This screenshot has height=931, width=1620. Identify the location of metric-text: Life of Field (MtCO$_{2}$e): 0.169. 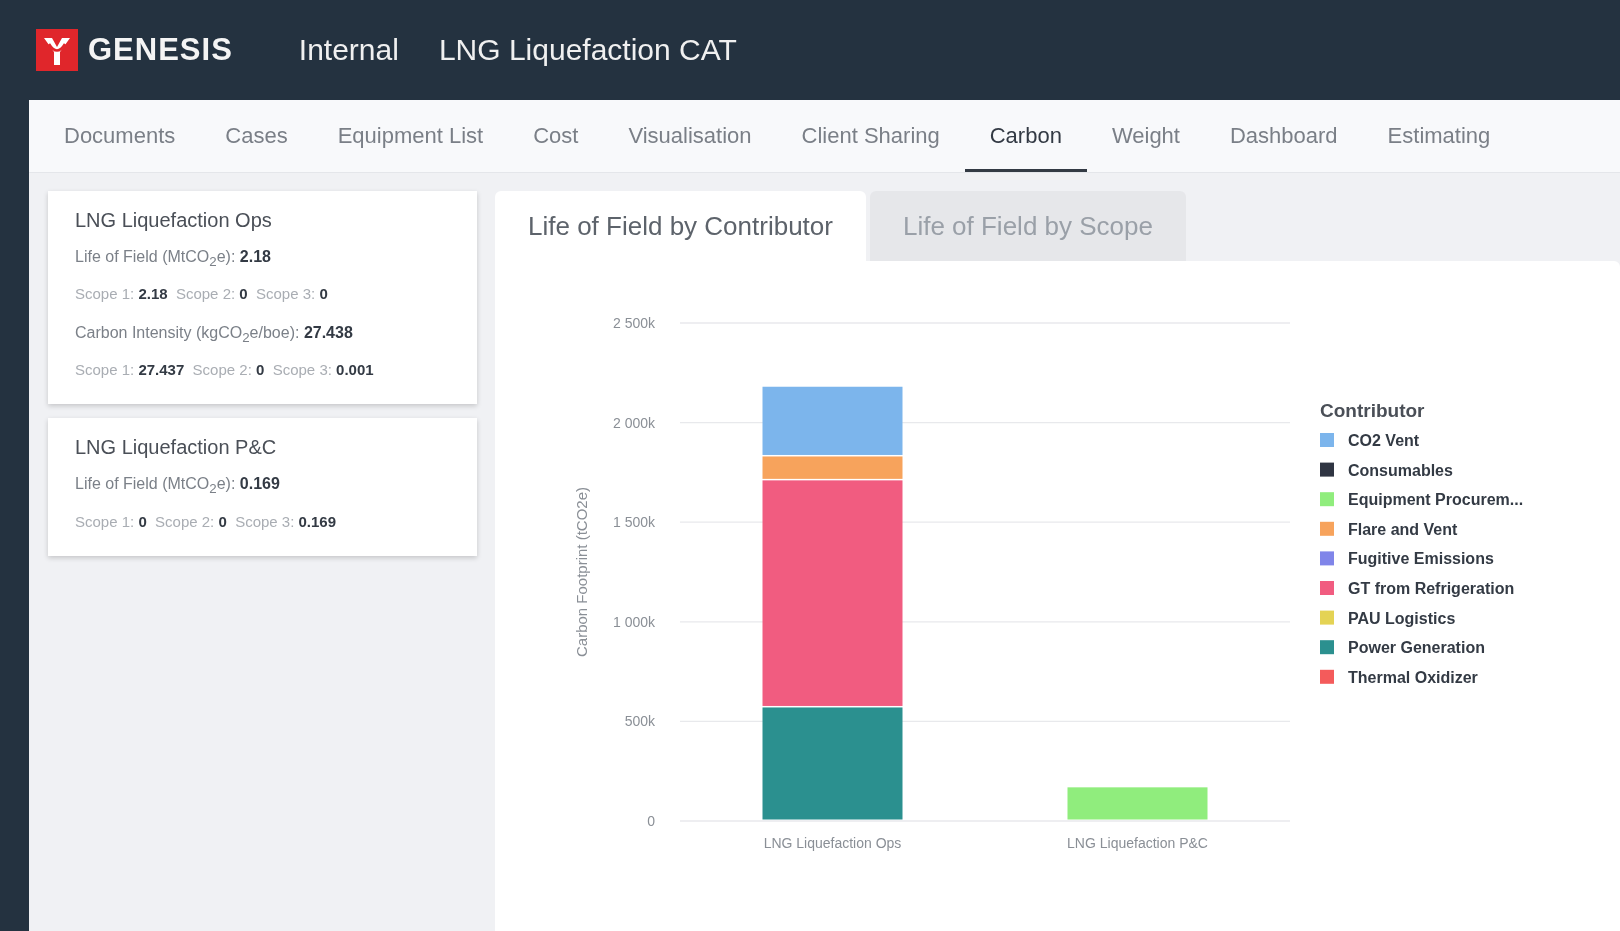
(178, 486).